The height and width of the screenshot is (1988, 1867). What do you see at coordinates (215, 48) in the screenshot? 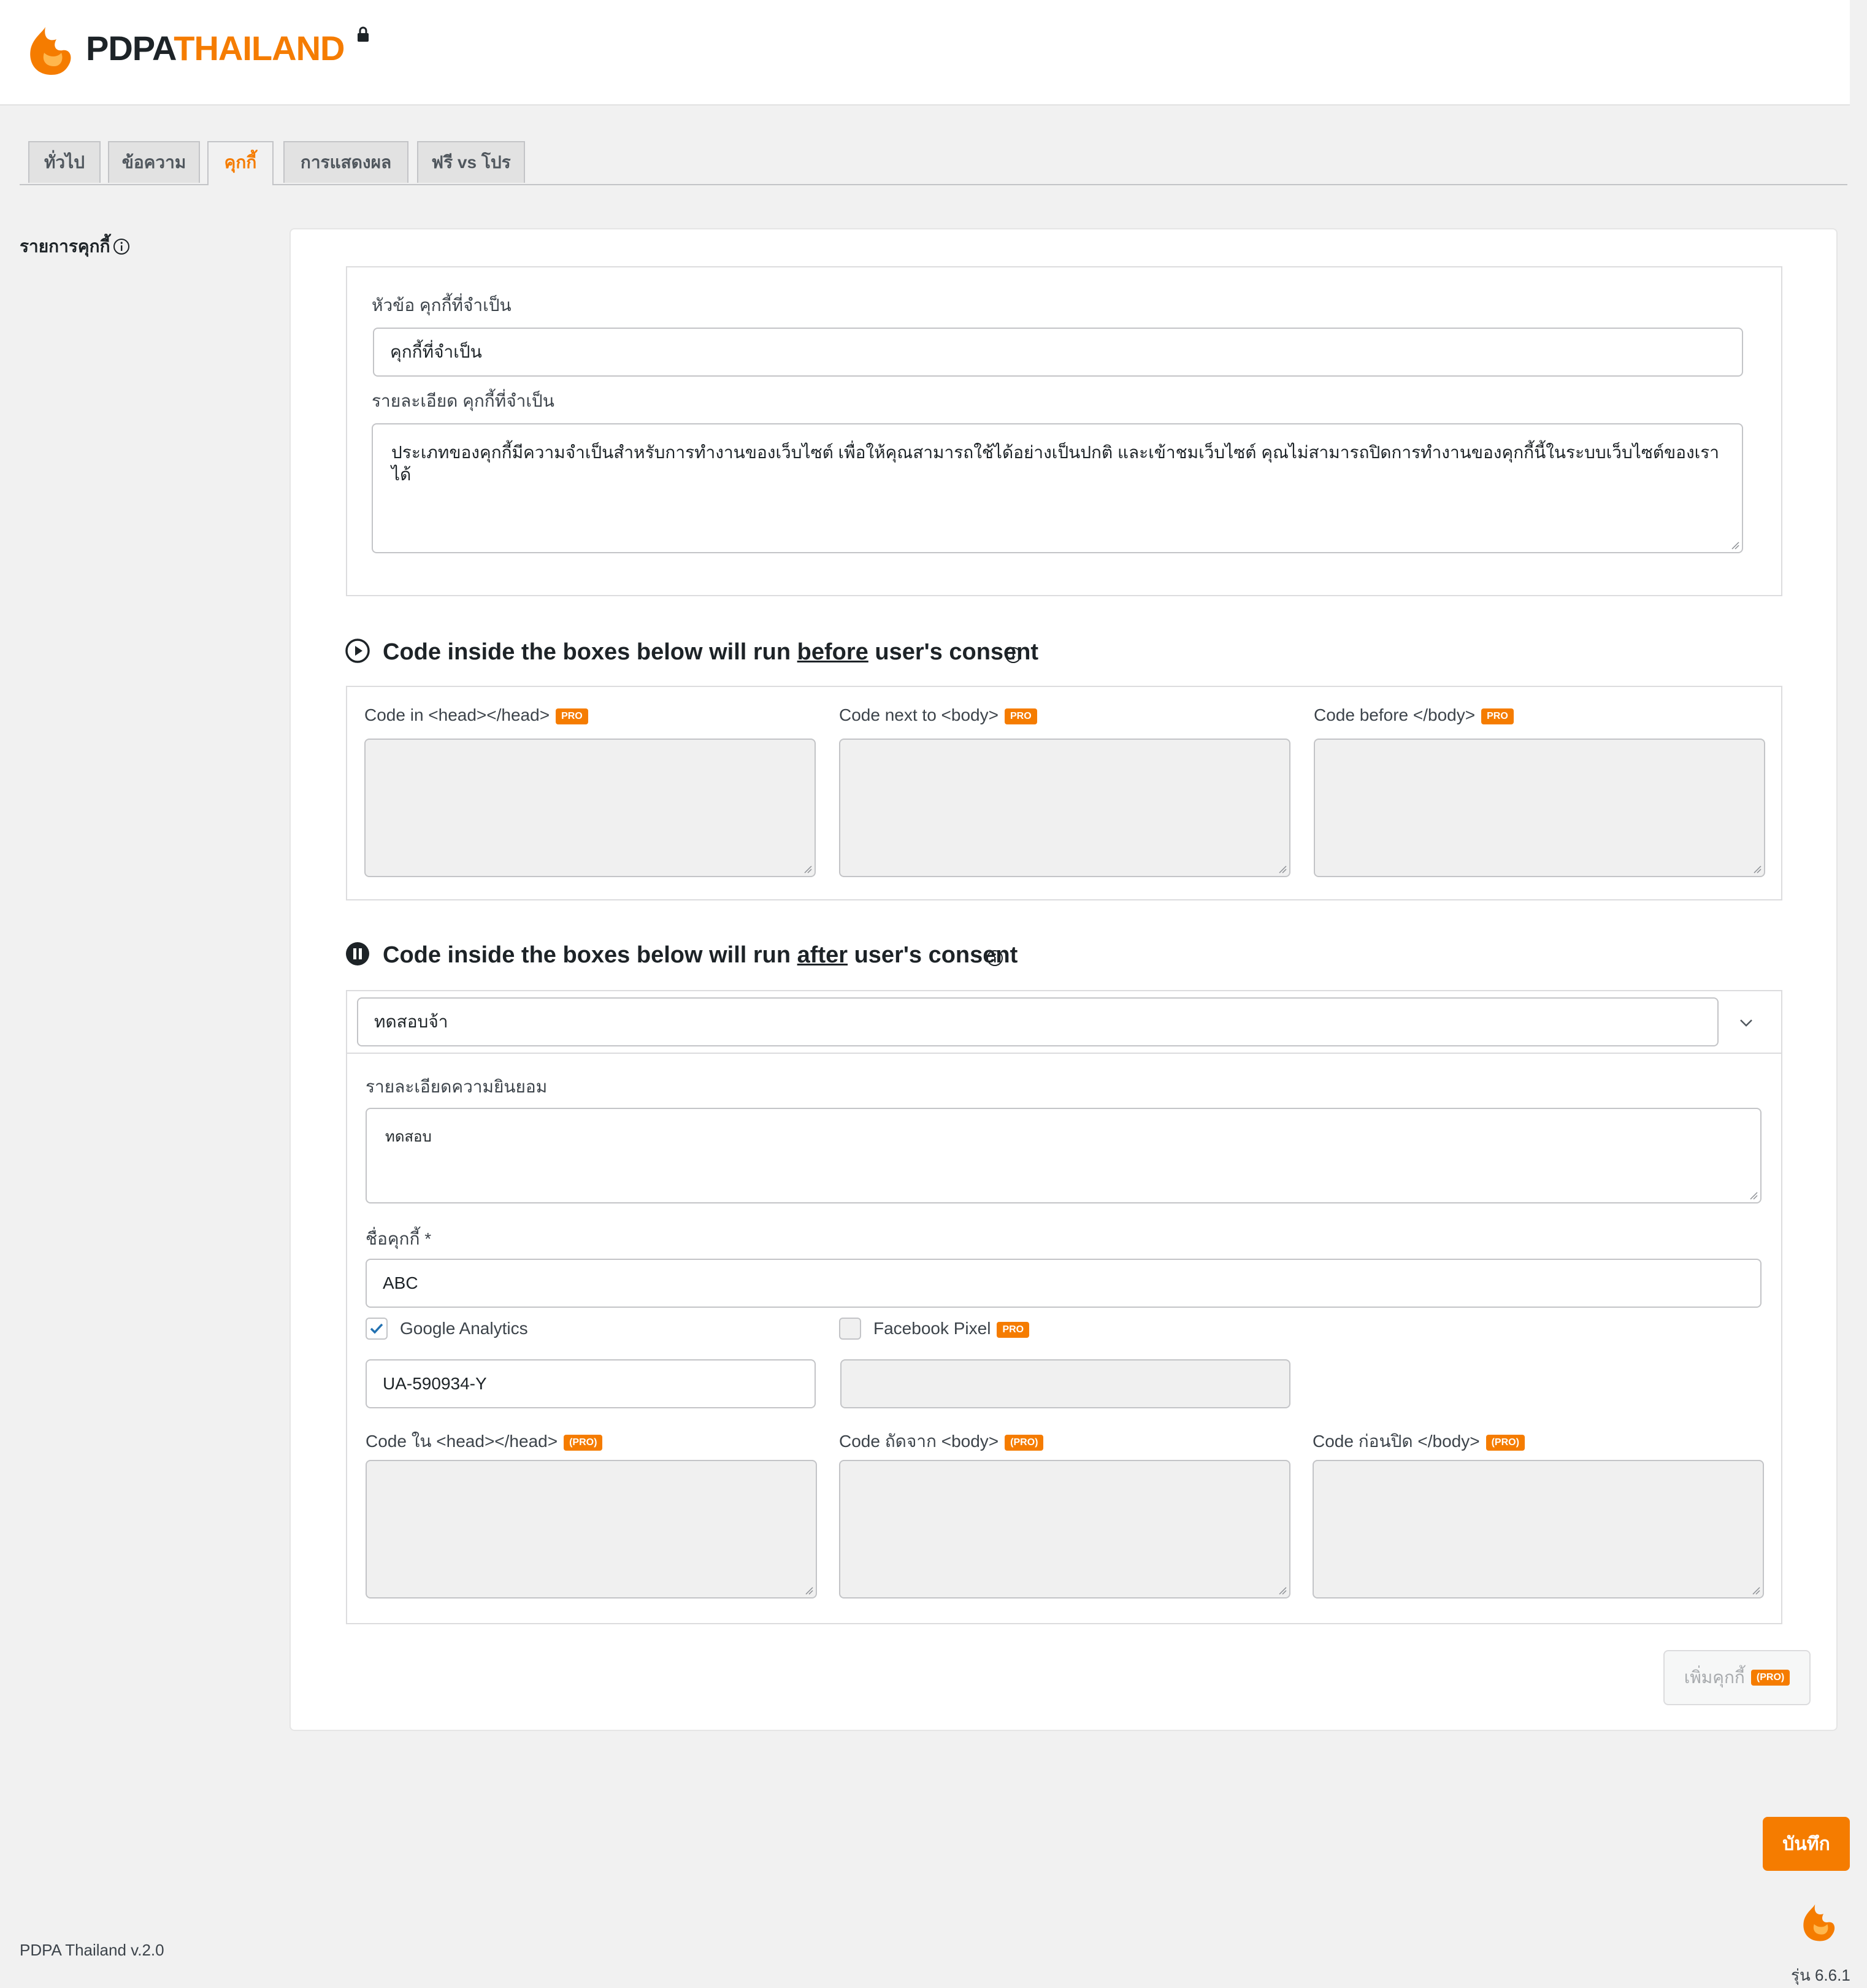
I see `brand-logo-text: PDPATHAILAND` at bounding box center [215, 48].